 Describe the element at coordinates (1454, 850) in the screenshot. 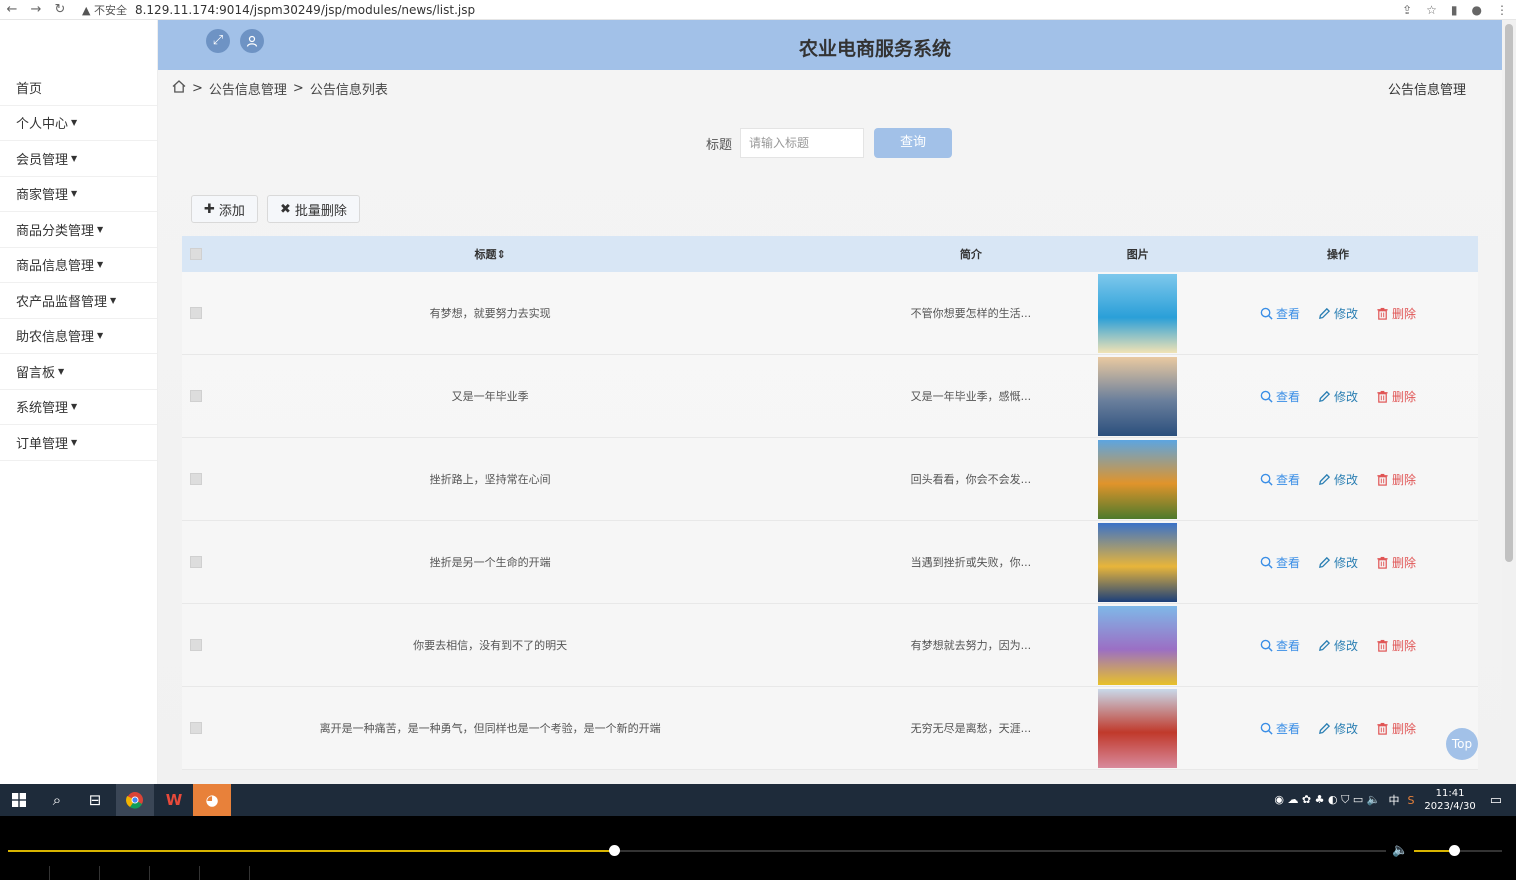

I see `volume-knob` at that location.